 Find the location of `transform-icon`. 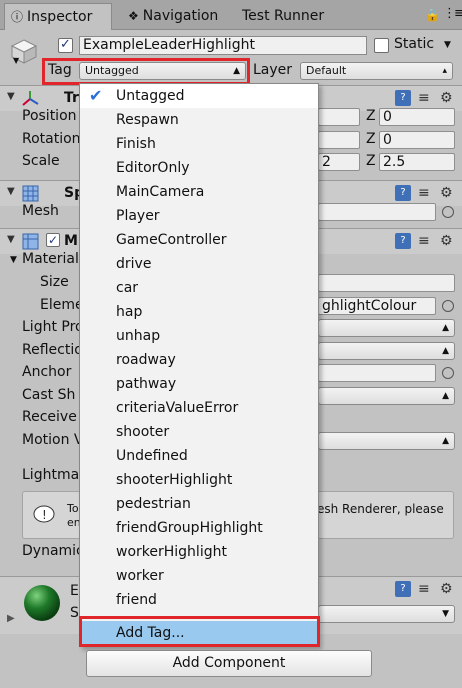

transform-icon is located at coordinates (30, 98).